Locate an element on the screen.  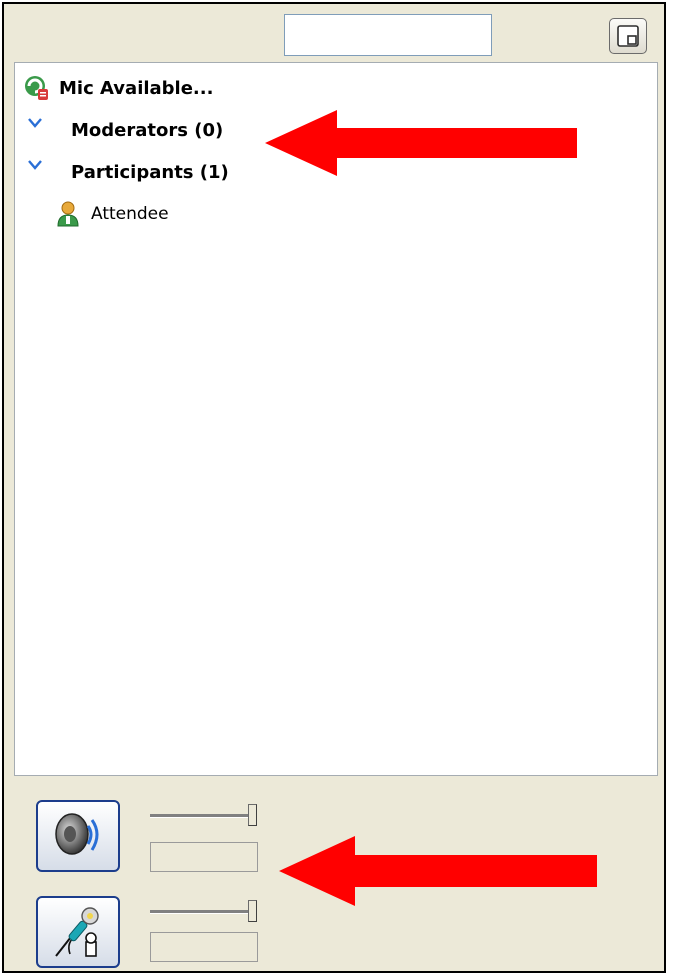
user-icon is located at coordinates (69, 214).